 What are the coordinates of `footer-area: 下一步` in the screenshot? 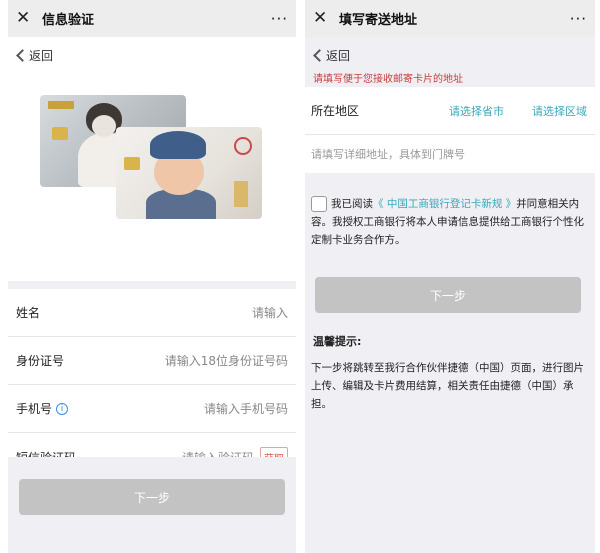 It's located at (152, 505).